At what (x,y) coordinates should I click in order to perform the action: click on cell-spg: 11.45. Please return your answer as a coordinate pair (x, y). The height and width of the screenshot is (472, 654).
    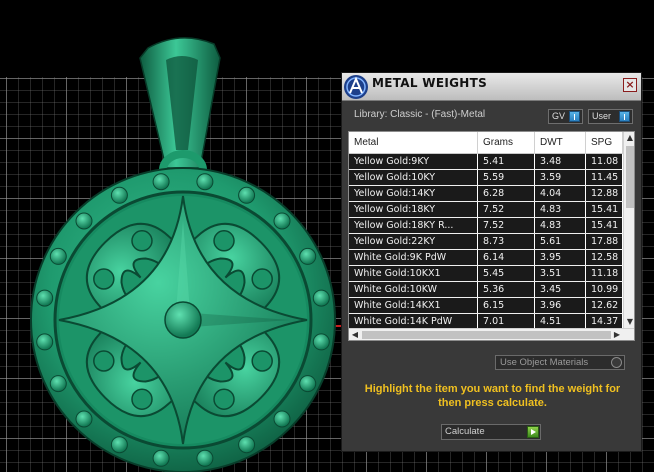
    Looking at the image, I should click on (604, 177).